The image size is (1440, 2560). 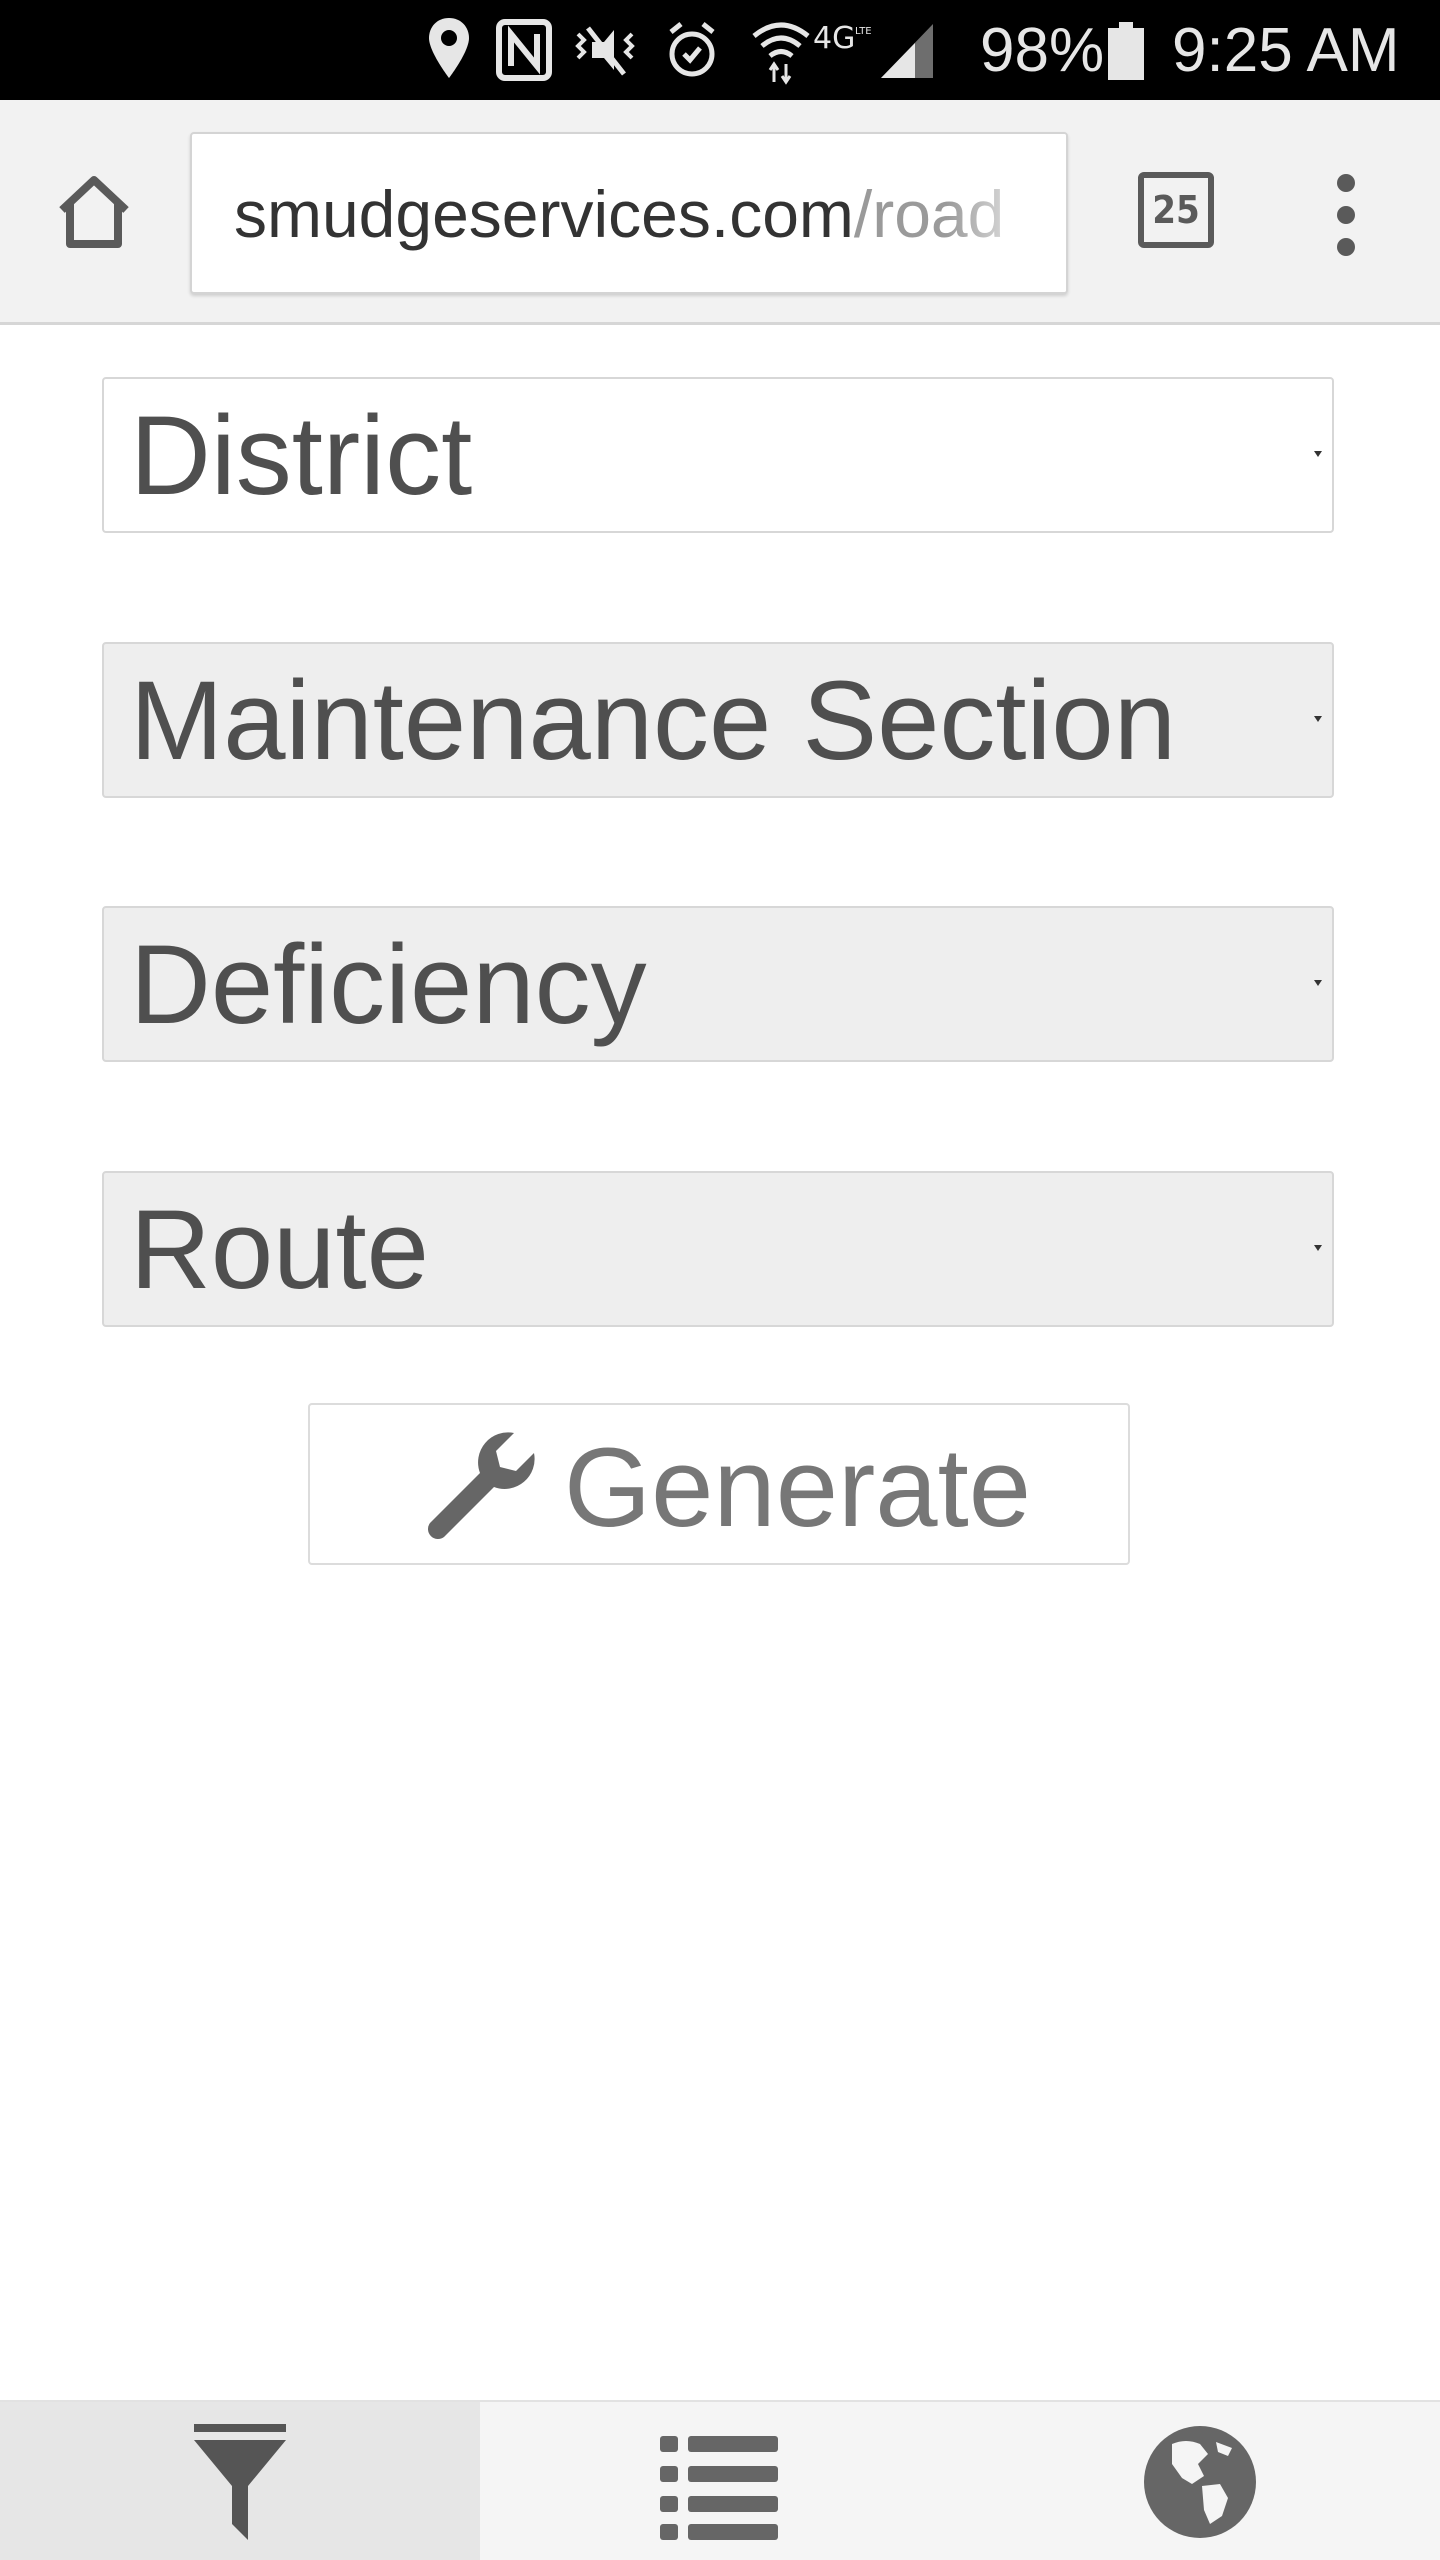 What do you see at coordinates (1006, 213) in the screenshot?
I see `url-fade` at bounding box center [1006, 213].